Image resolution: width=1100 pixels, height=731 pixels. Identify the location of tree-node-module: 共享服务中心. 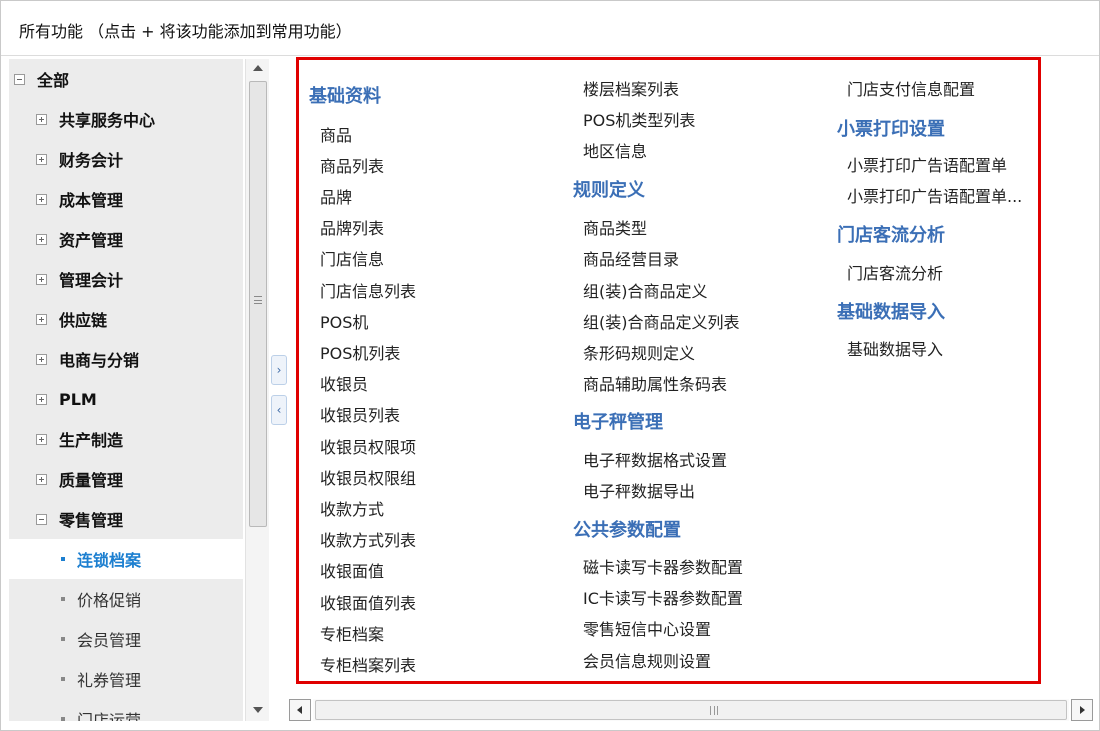
(126, 119).